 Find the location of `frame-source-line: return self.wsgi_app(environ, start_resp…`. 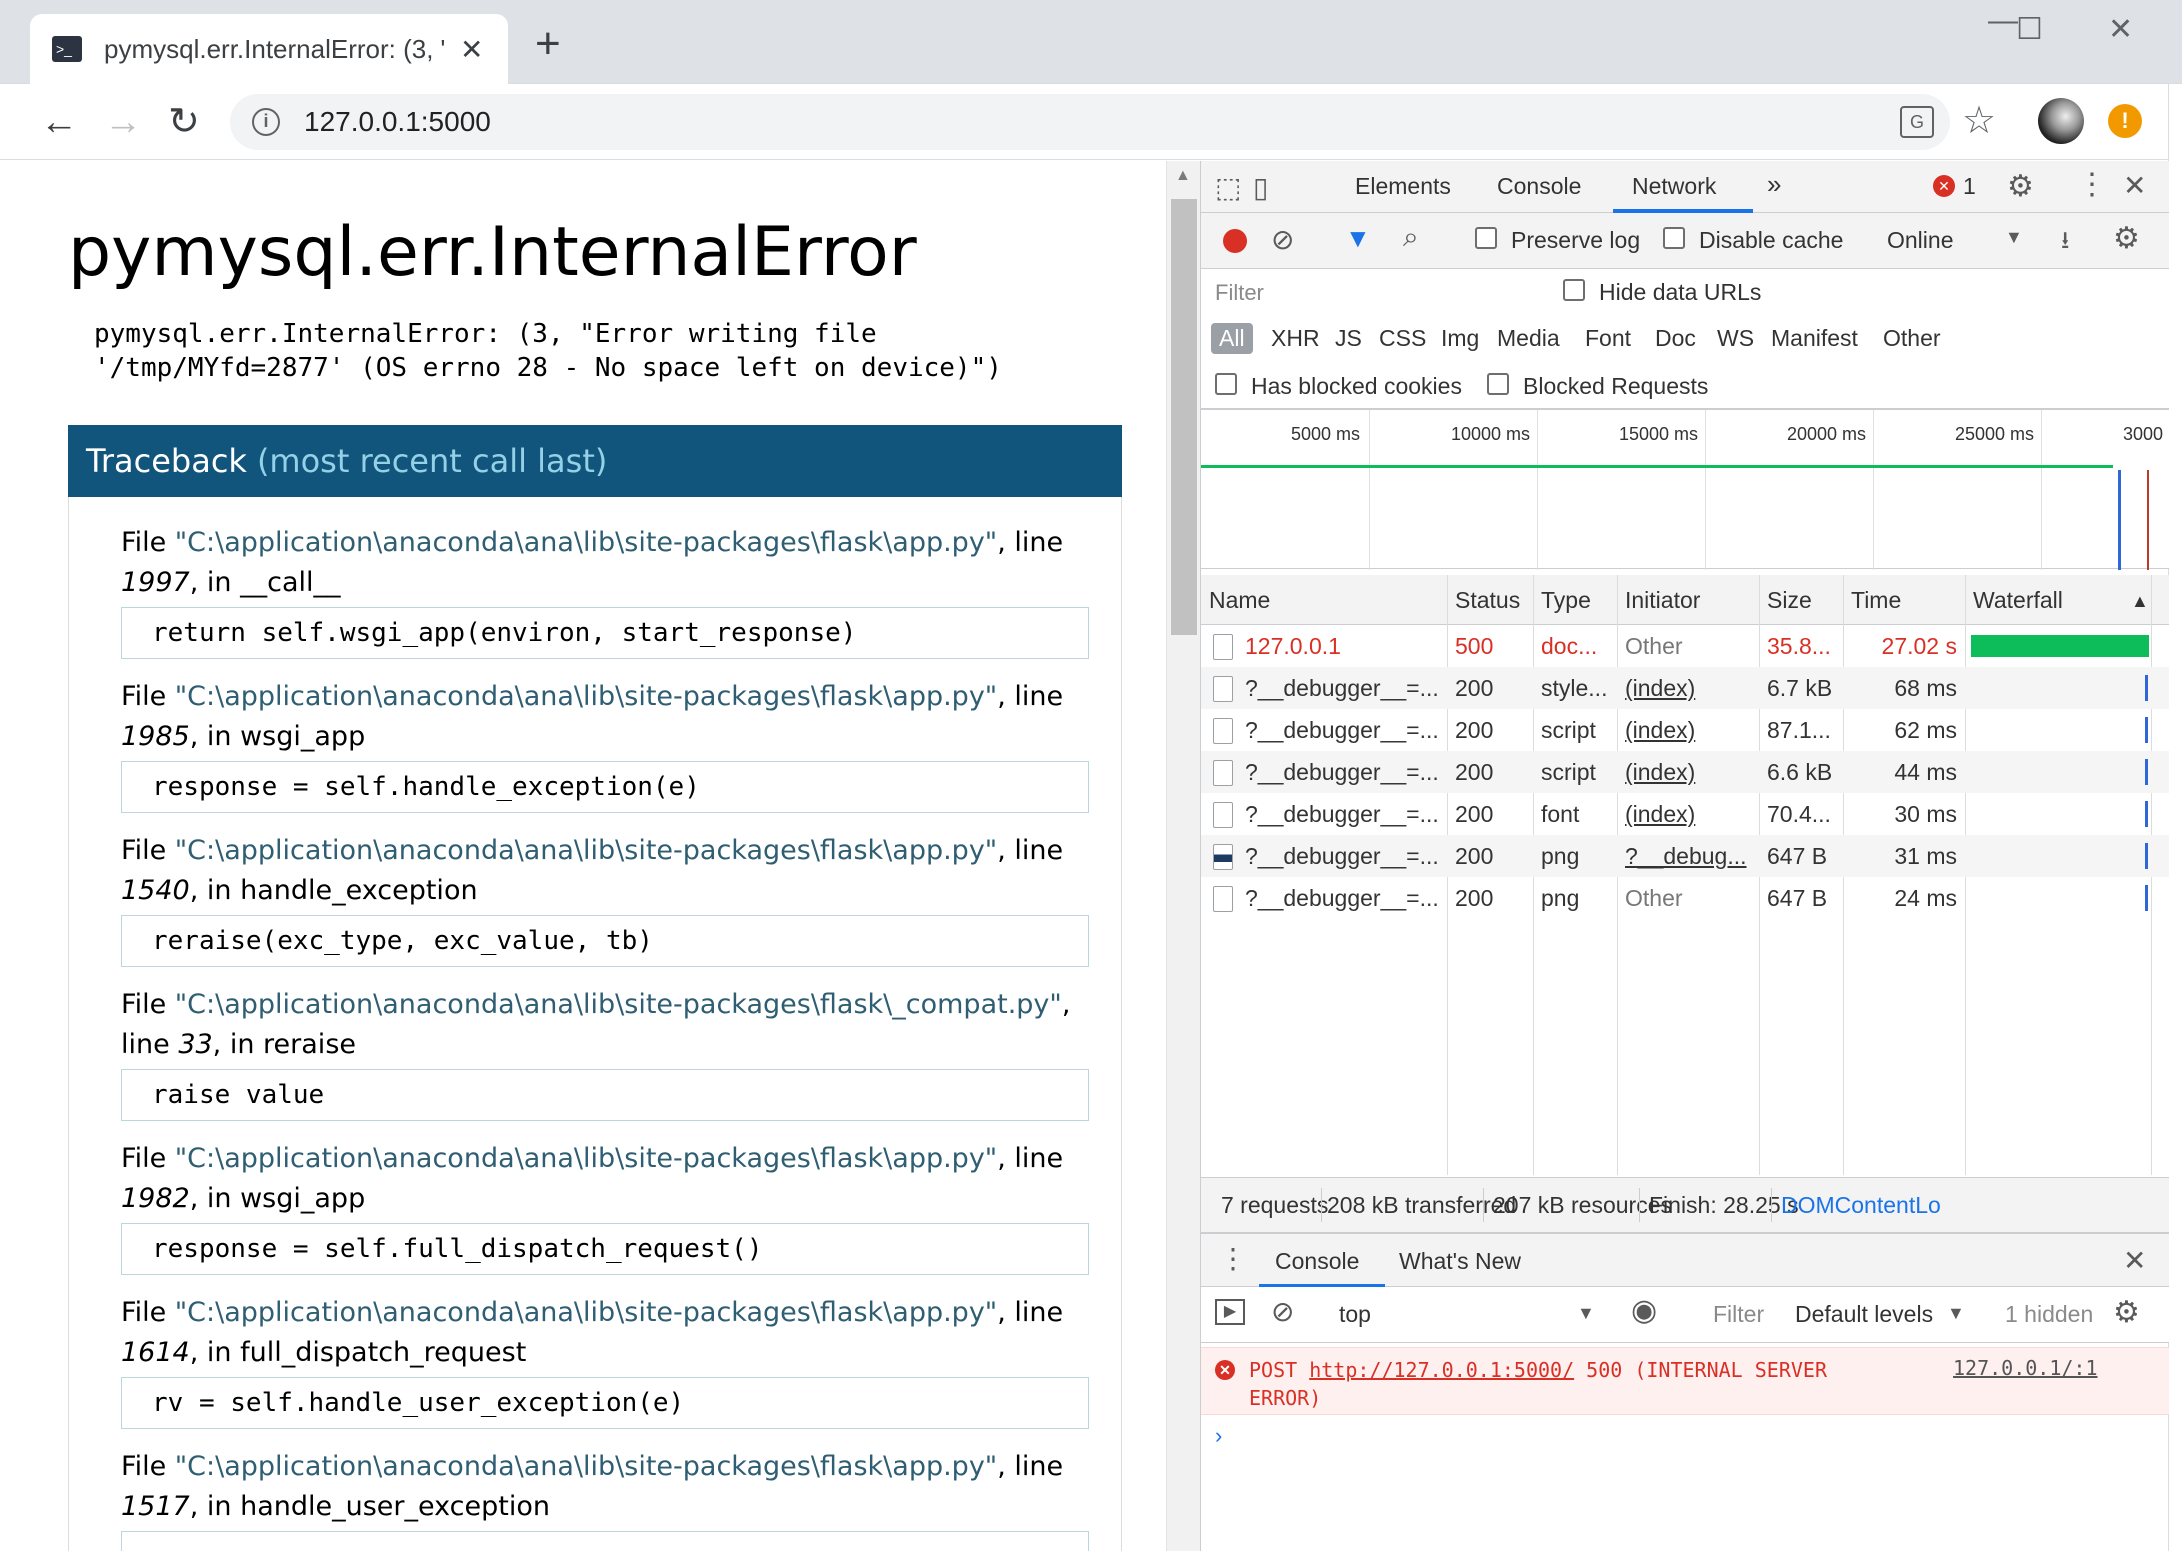

frame-source-line: return self.wsgi_app(environ, start_resp… is located at coordinates (605, 633).